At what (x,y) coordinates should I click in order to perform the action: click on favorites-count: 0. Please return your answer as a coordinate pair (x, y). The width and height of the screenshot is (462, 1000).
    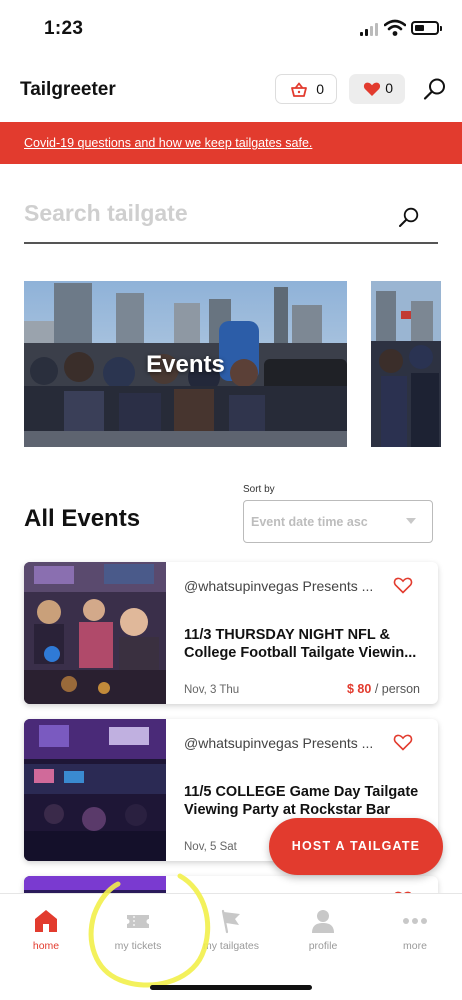
    Looking at the image, I should click on (389, 88).